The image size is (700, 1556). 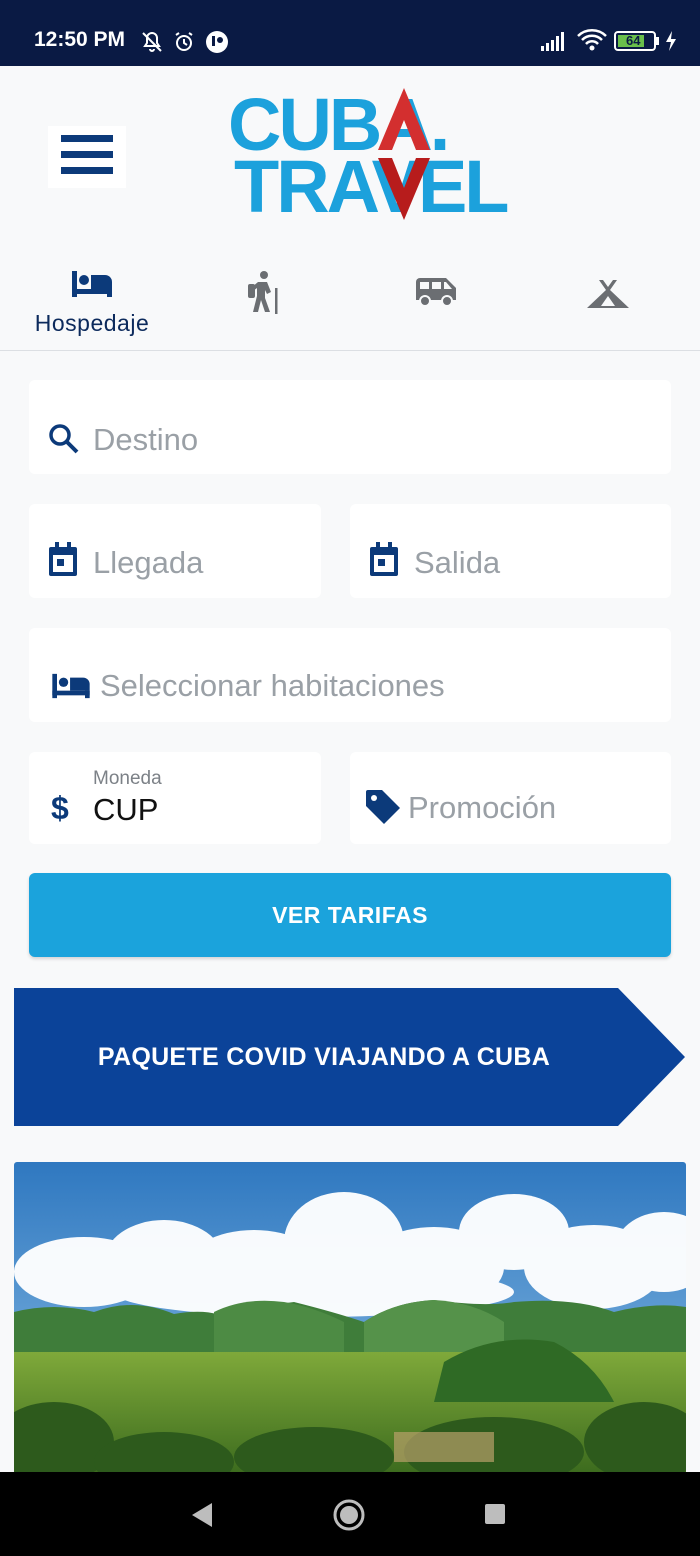 What do you see at coordinates (350, 301) in the screenshot?
I see `category-tabs: Hospedaje` at bounding box center [350, 301].